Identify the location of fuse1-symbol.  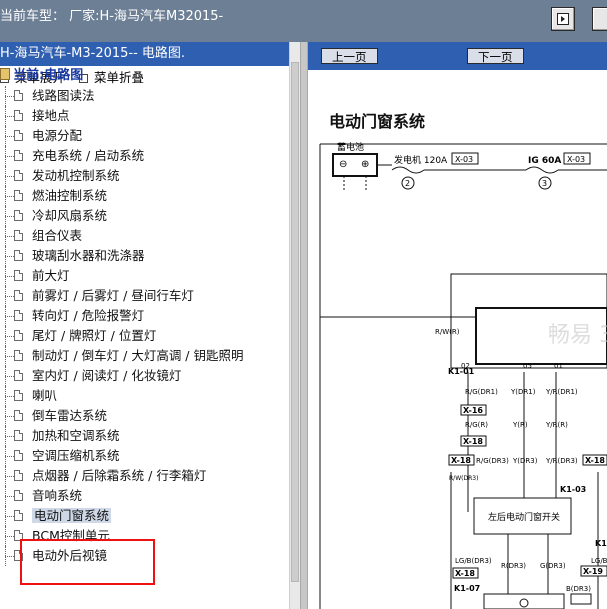
(408, 170).